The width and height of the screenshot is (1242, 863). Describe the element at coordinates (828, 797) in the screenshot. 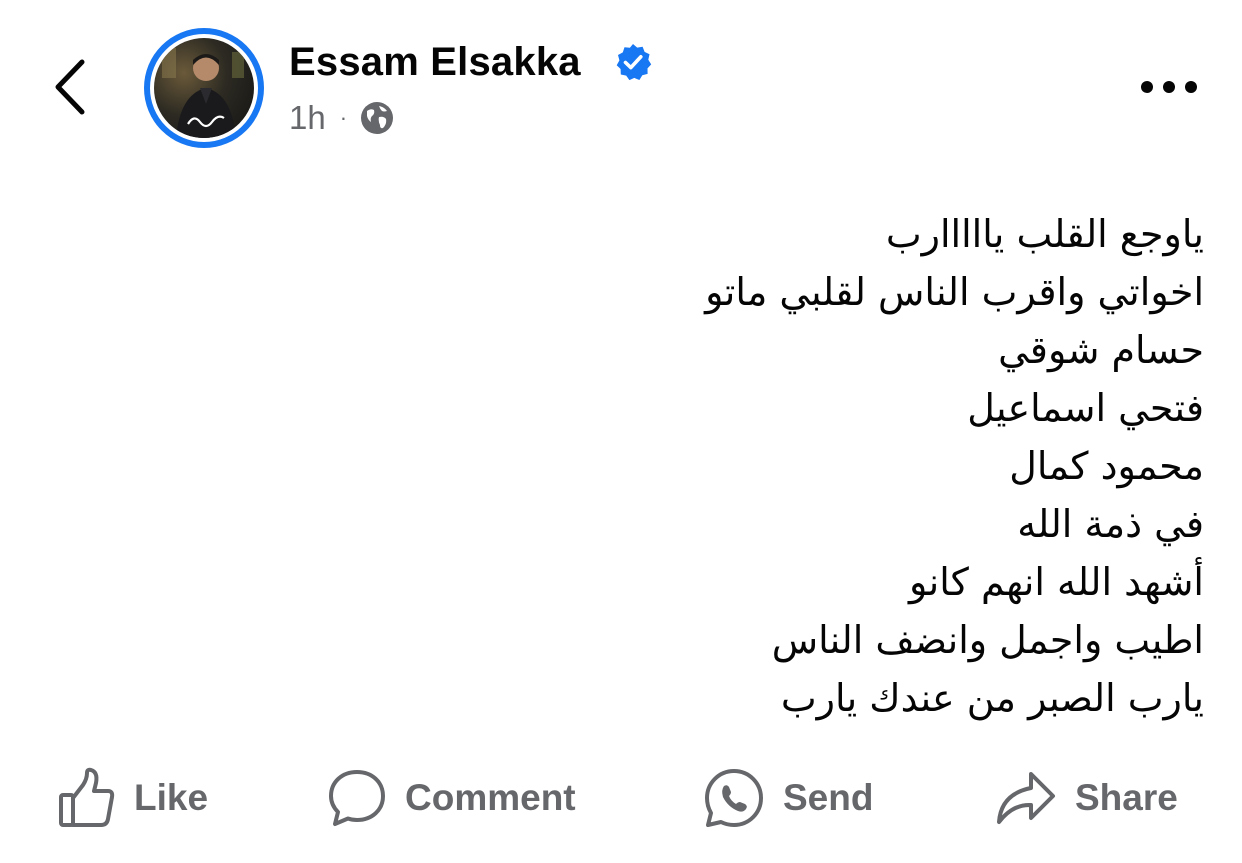

I see `send-label: Send` at that location.